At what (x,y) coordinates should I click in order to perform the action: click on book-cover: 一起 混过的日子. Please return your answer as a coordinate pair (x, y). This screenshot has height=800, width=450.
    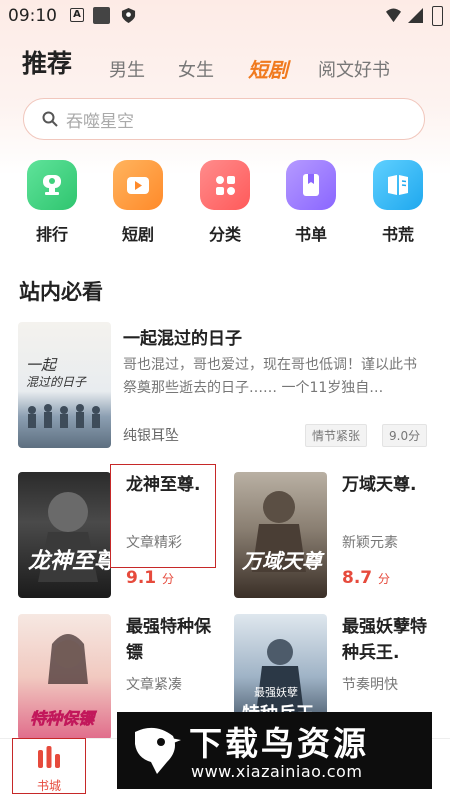
    Looking at the image, I should click on (64, 385).